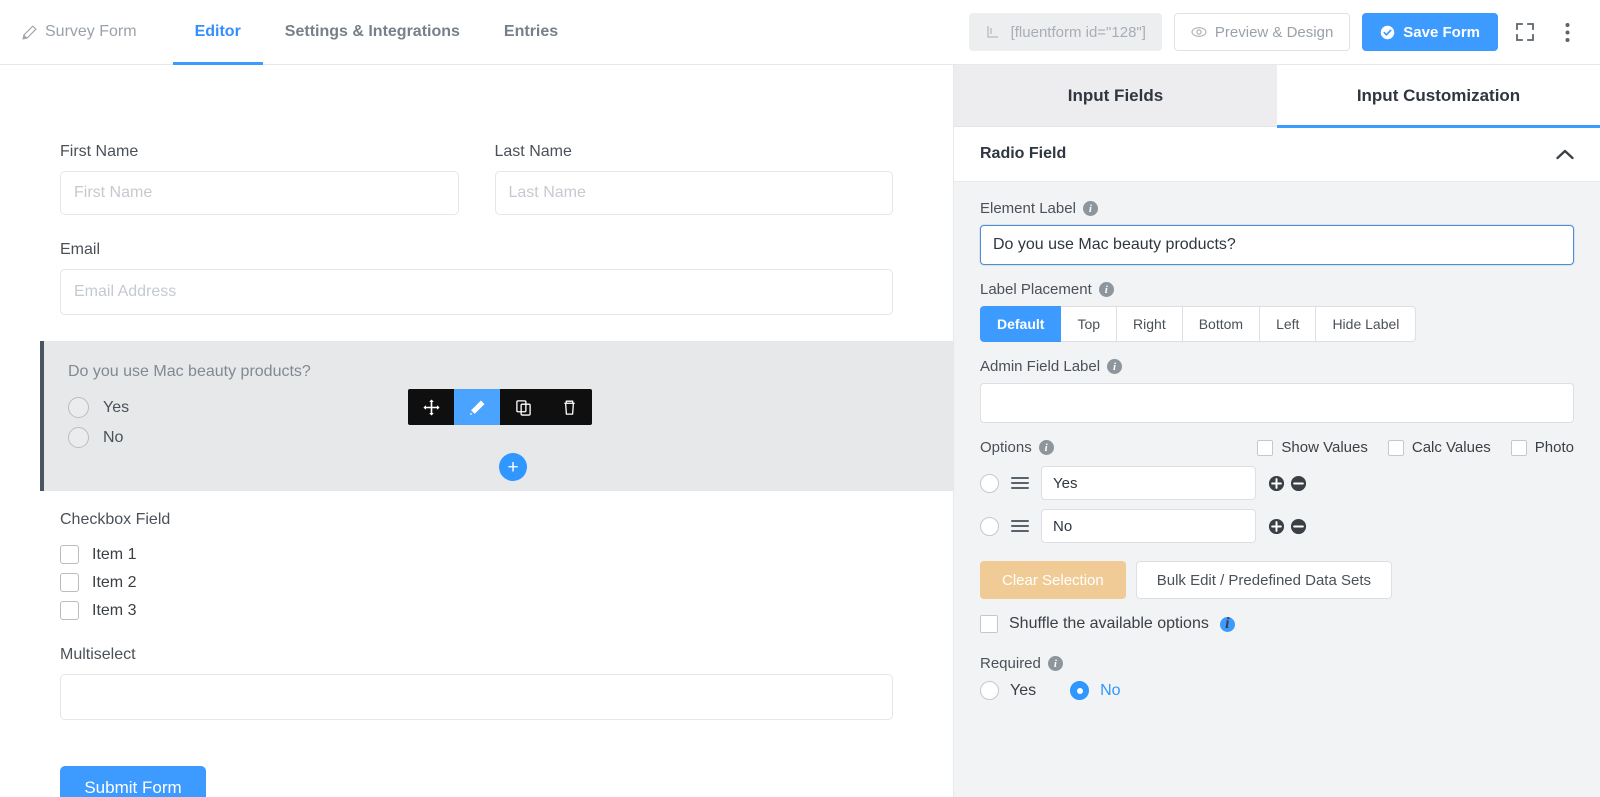 This screenshot has height=797, width=1600. I want to click on option-row, so click(1277, 526).